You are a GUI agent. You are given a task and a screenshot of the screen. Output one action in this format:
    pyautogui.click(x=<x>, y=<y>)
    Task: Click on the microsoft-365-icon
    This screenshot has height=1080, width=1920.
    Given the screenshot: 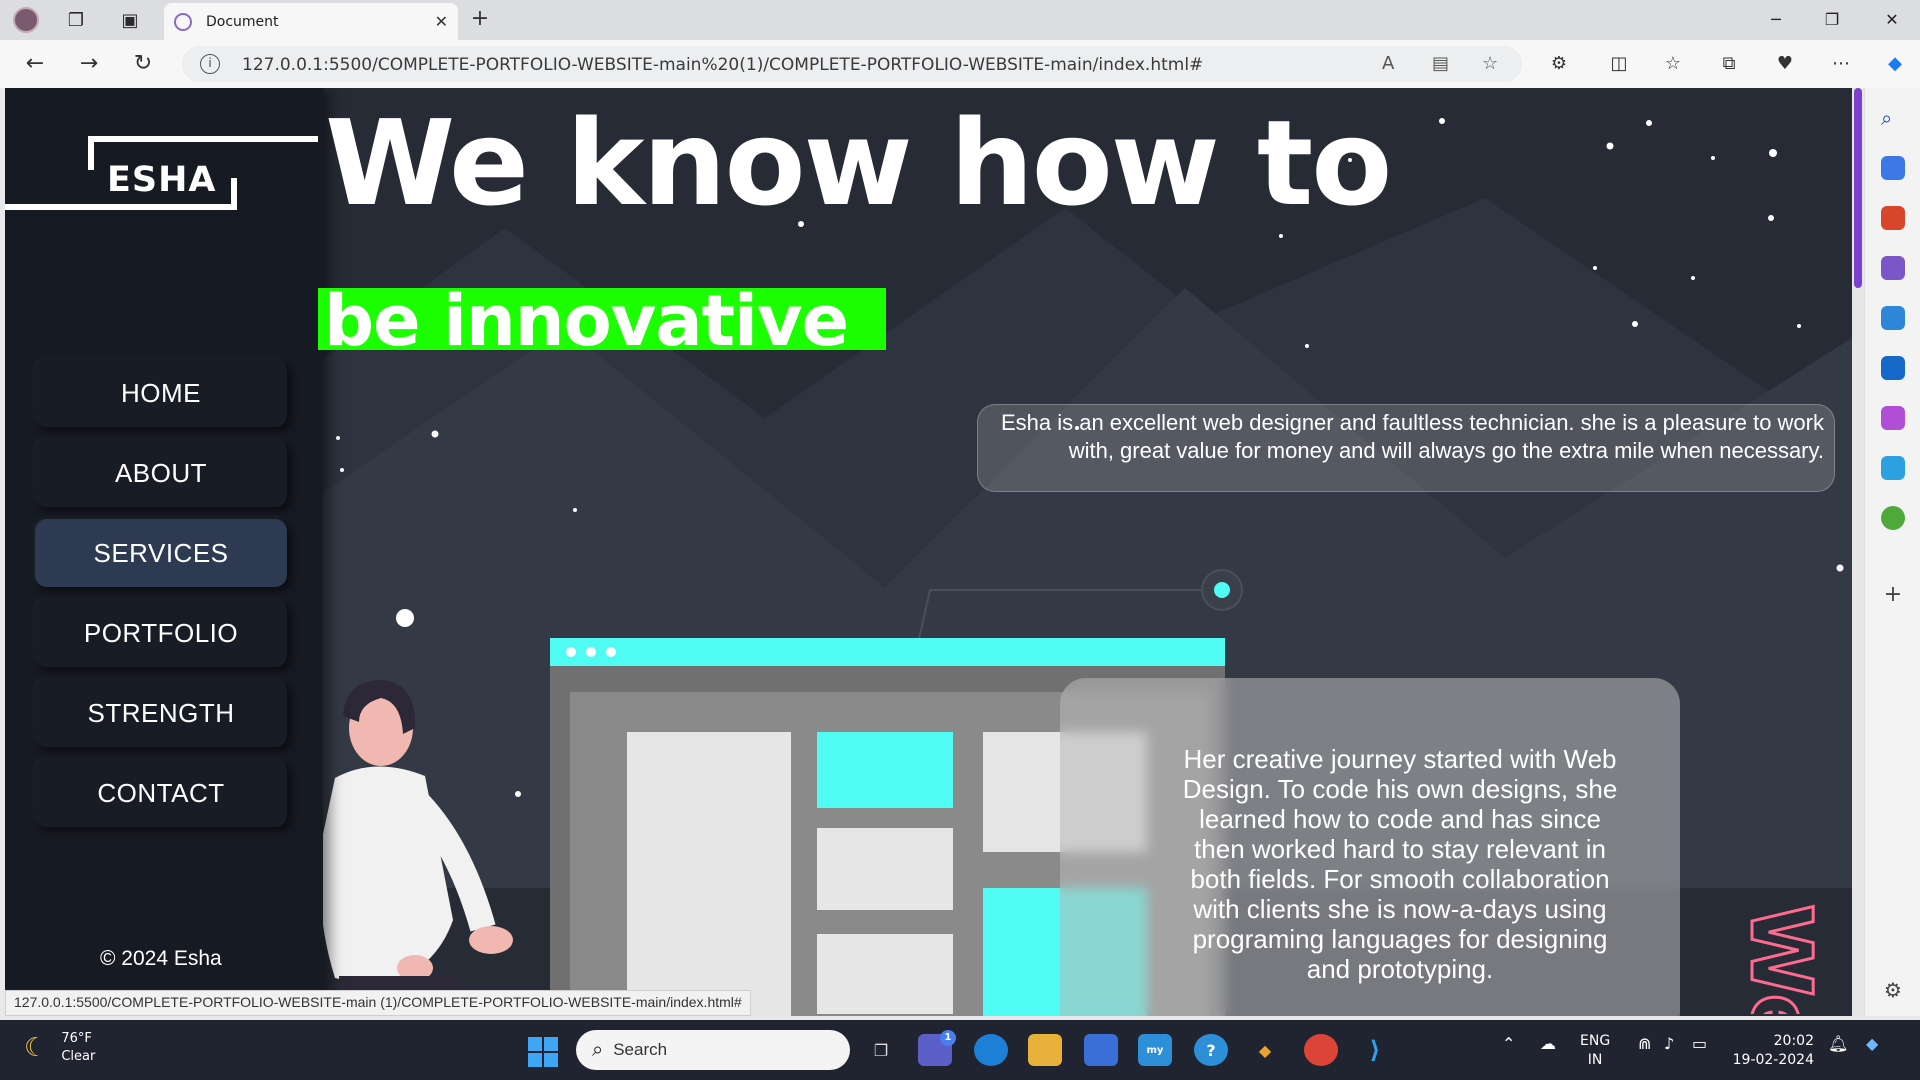 What is the action you would take?
    pyautogui.click(x=1893, y=318)
    